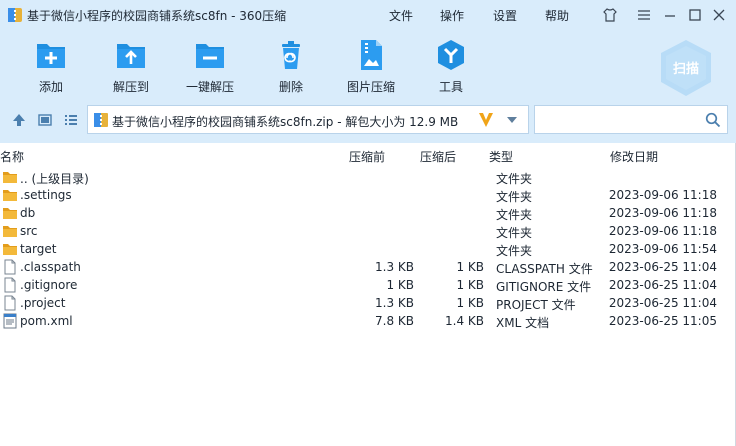  Describe the element at coordinates (46, 195) in the screenshot. I see `file-name: .settings` at that location.